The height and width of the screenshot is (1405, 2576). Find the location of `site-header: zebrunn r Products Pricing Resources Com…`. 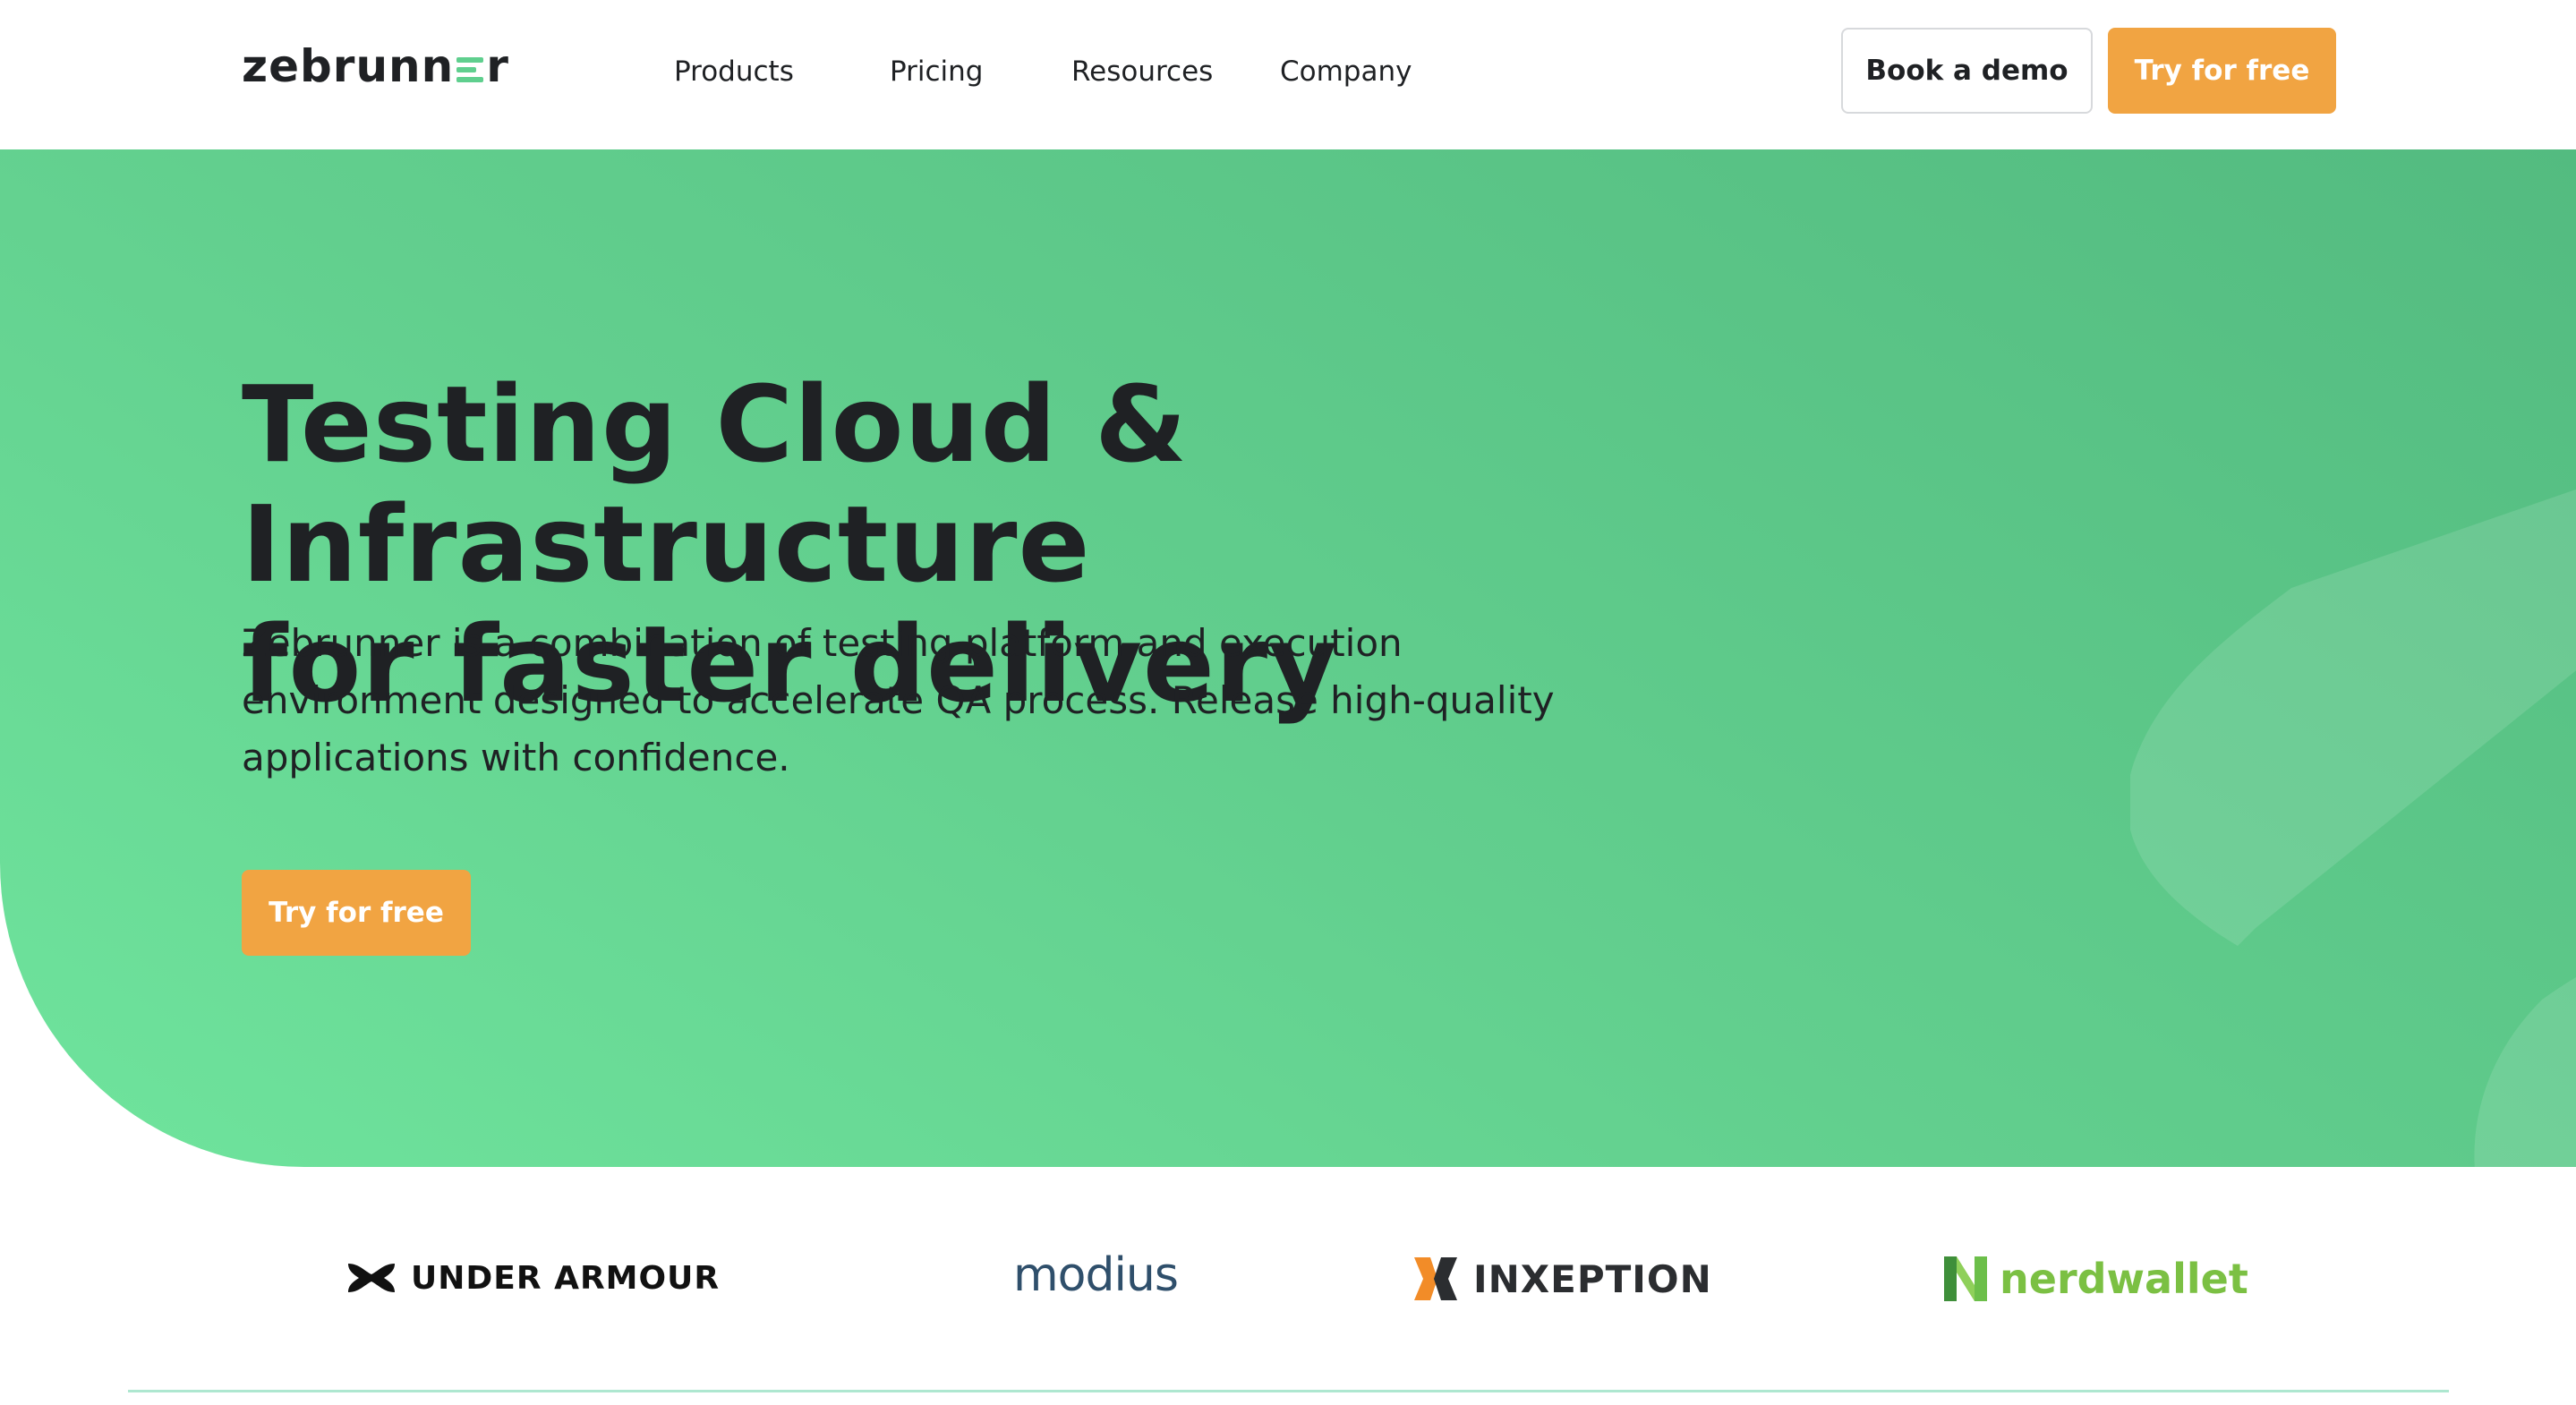

site-header: zebrunn r Products Pricing Resources Com… is located at coordinates (1288, 74).